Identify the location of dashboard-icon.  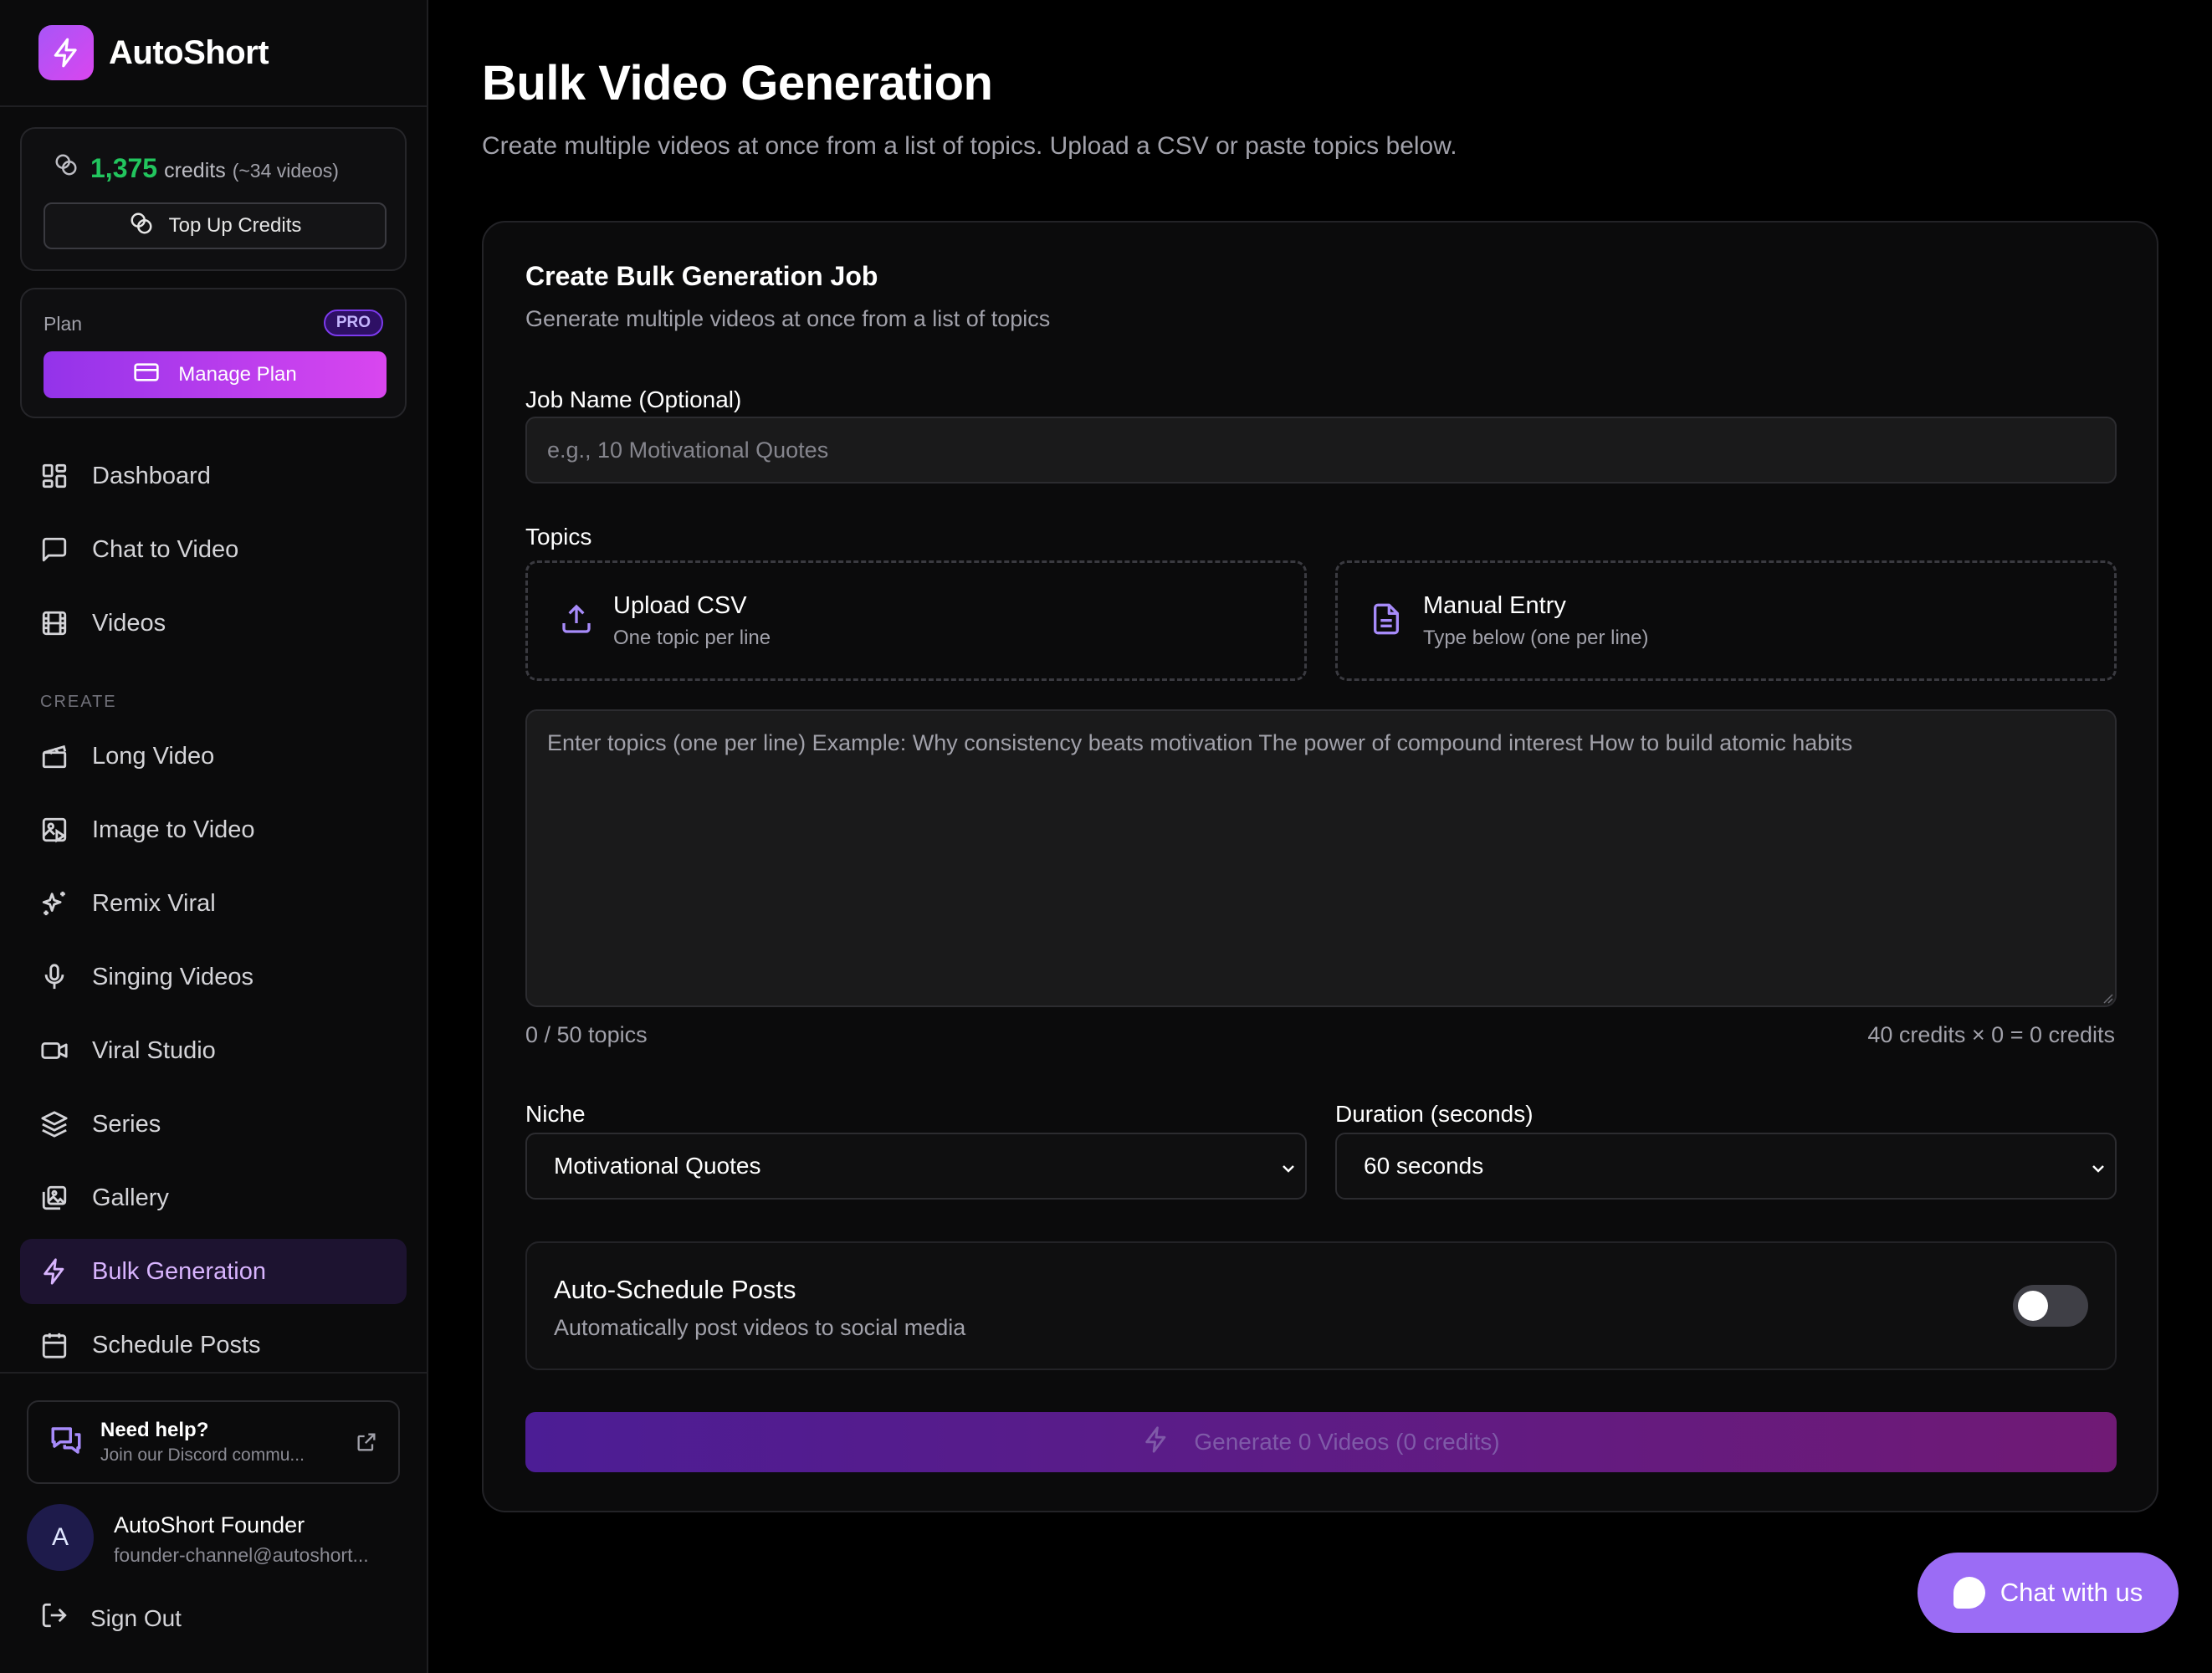
(54, 476).